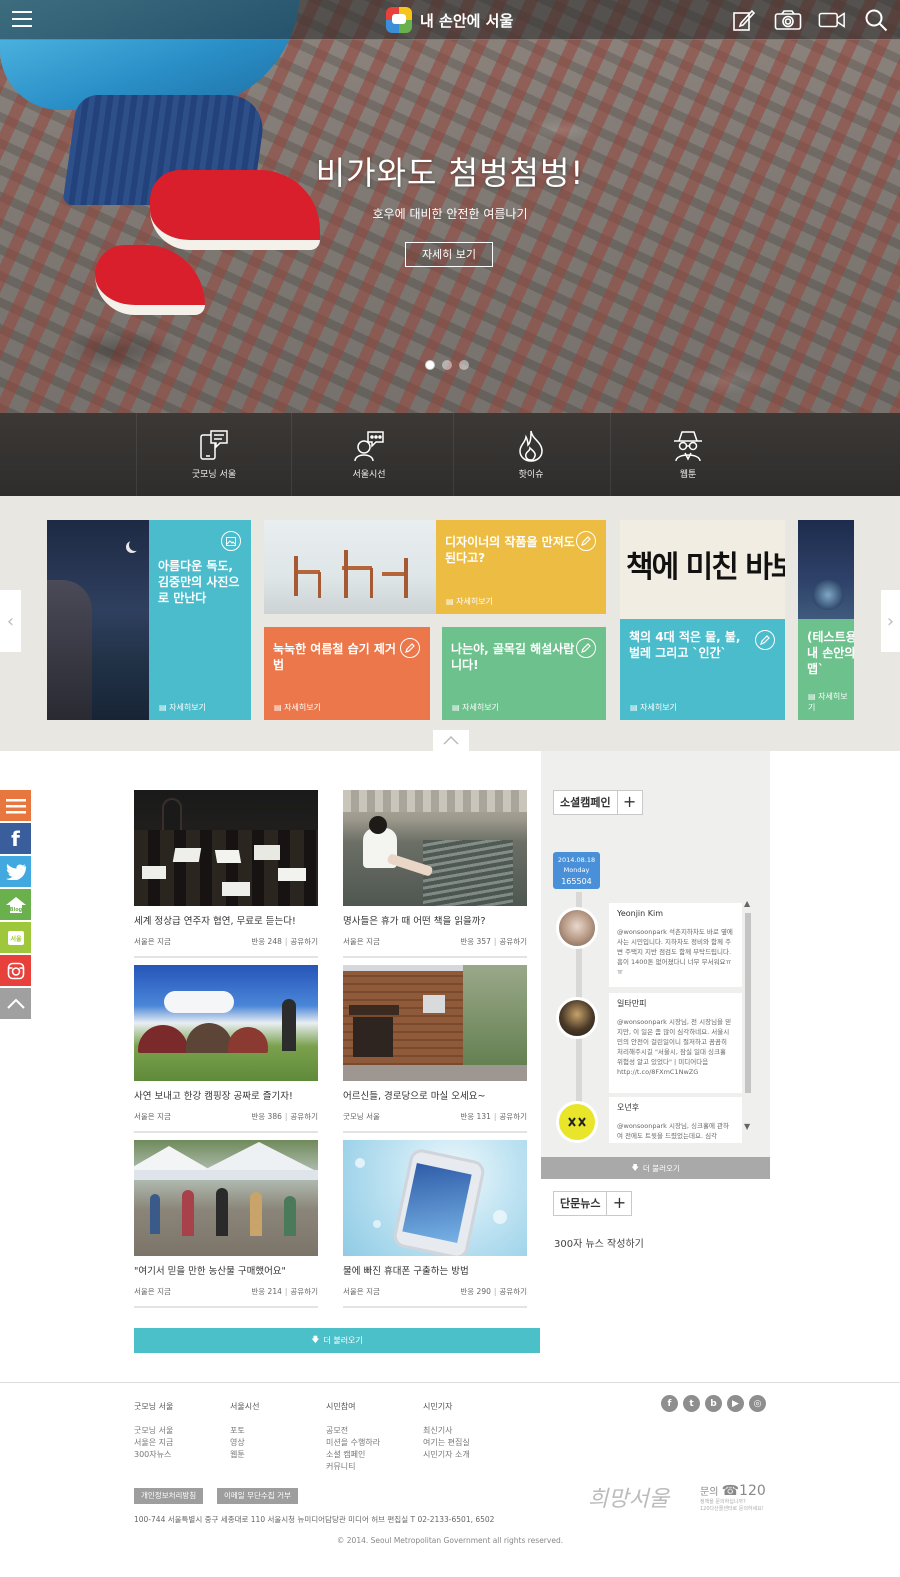 This screenshot has width=900, height=1577. What do you see at coordinates (524, 673) in the screenshot?
I see `tile-alley-guide: 나는야, 골목길 해설사랍니다! ▤ 자세히보기` at bounding box center [524, 673].